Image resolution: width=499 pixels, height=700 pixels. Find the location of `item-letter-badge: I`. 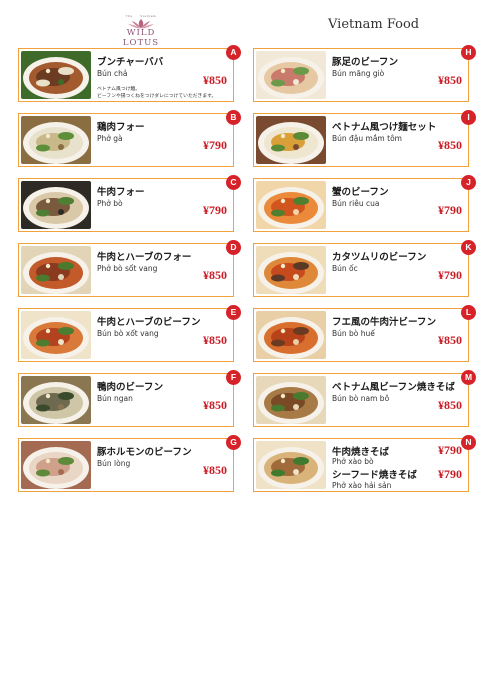

item-letter-badge: I is located at coordinates (468, 117).